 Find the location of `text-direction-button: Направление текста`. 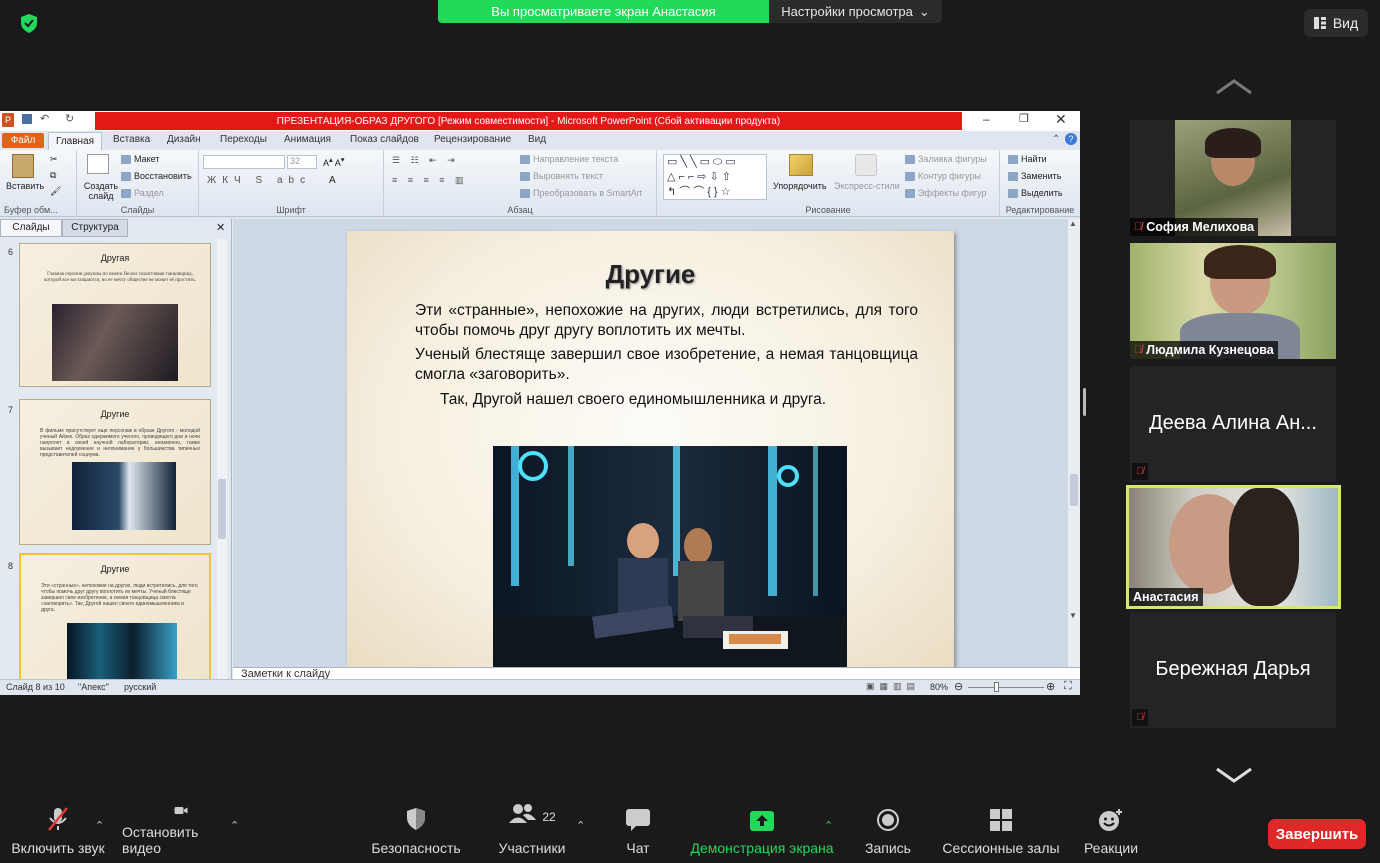

text-direction-button: Направление текста is located at coordinates (569, 159).